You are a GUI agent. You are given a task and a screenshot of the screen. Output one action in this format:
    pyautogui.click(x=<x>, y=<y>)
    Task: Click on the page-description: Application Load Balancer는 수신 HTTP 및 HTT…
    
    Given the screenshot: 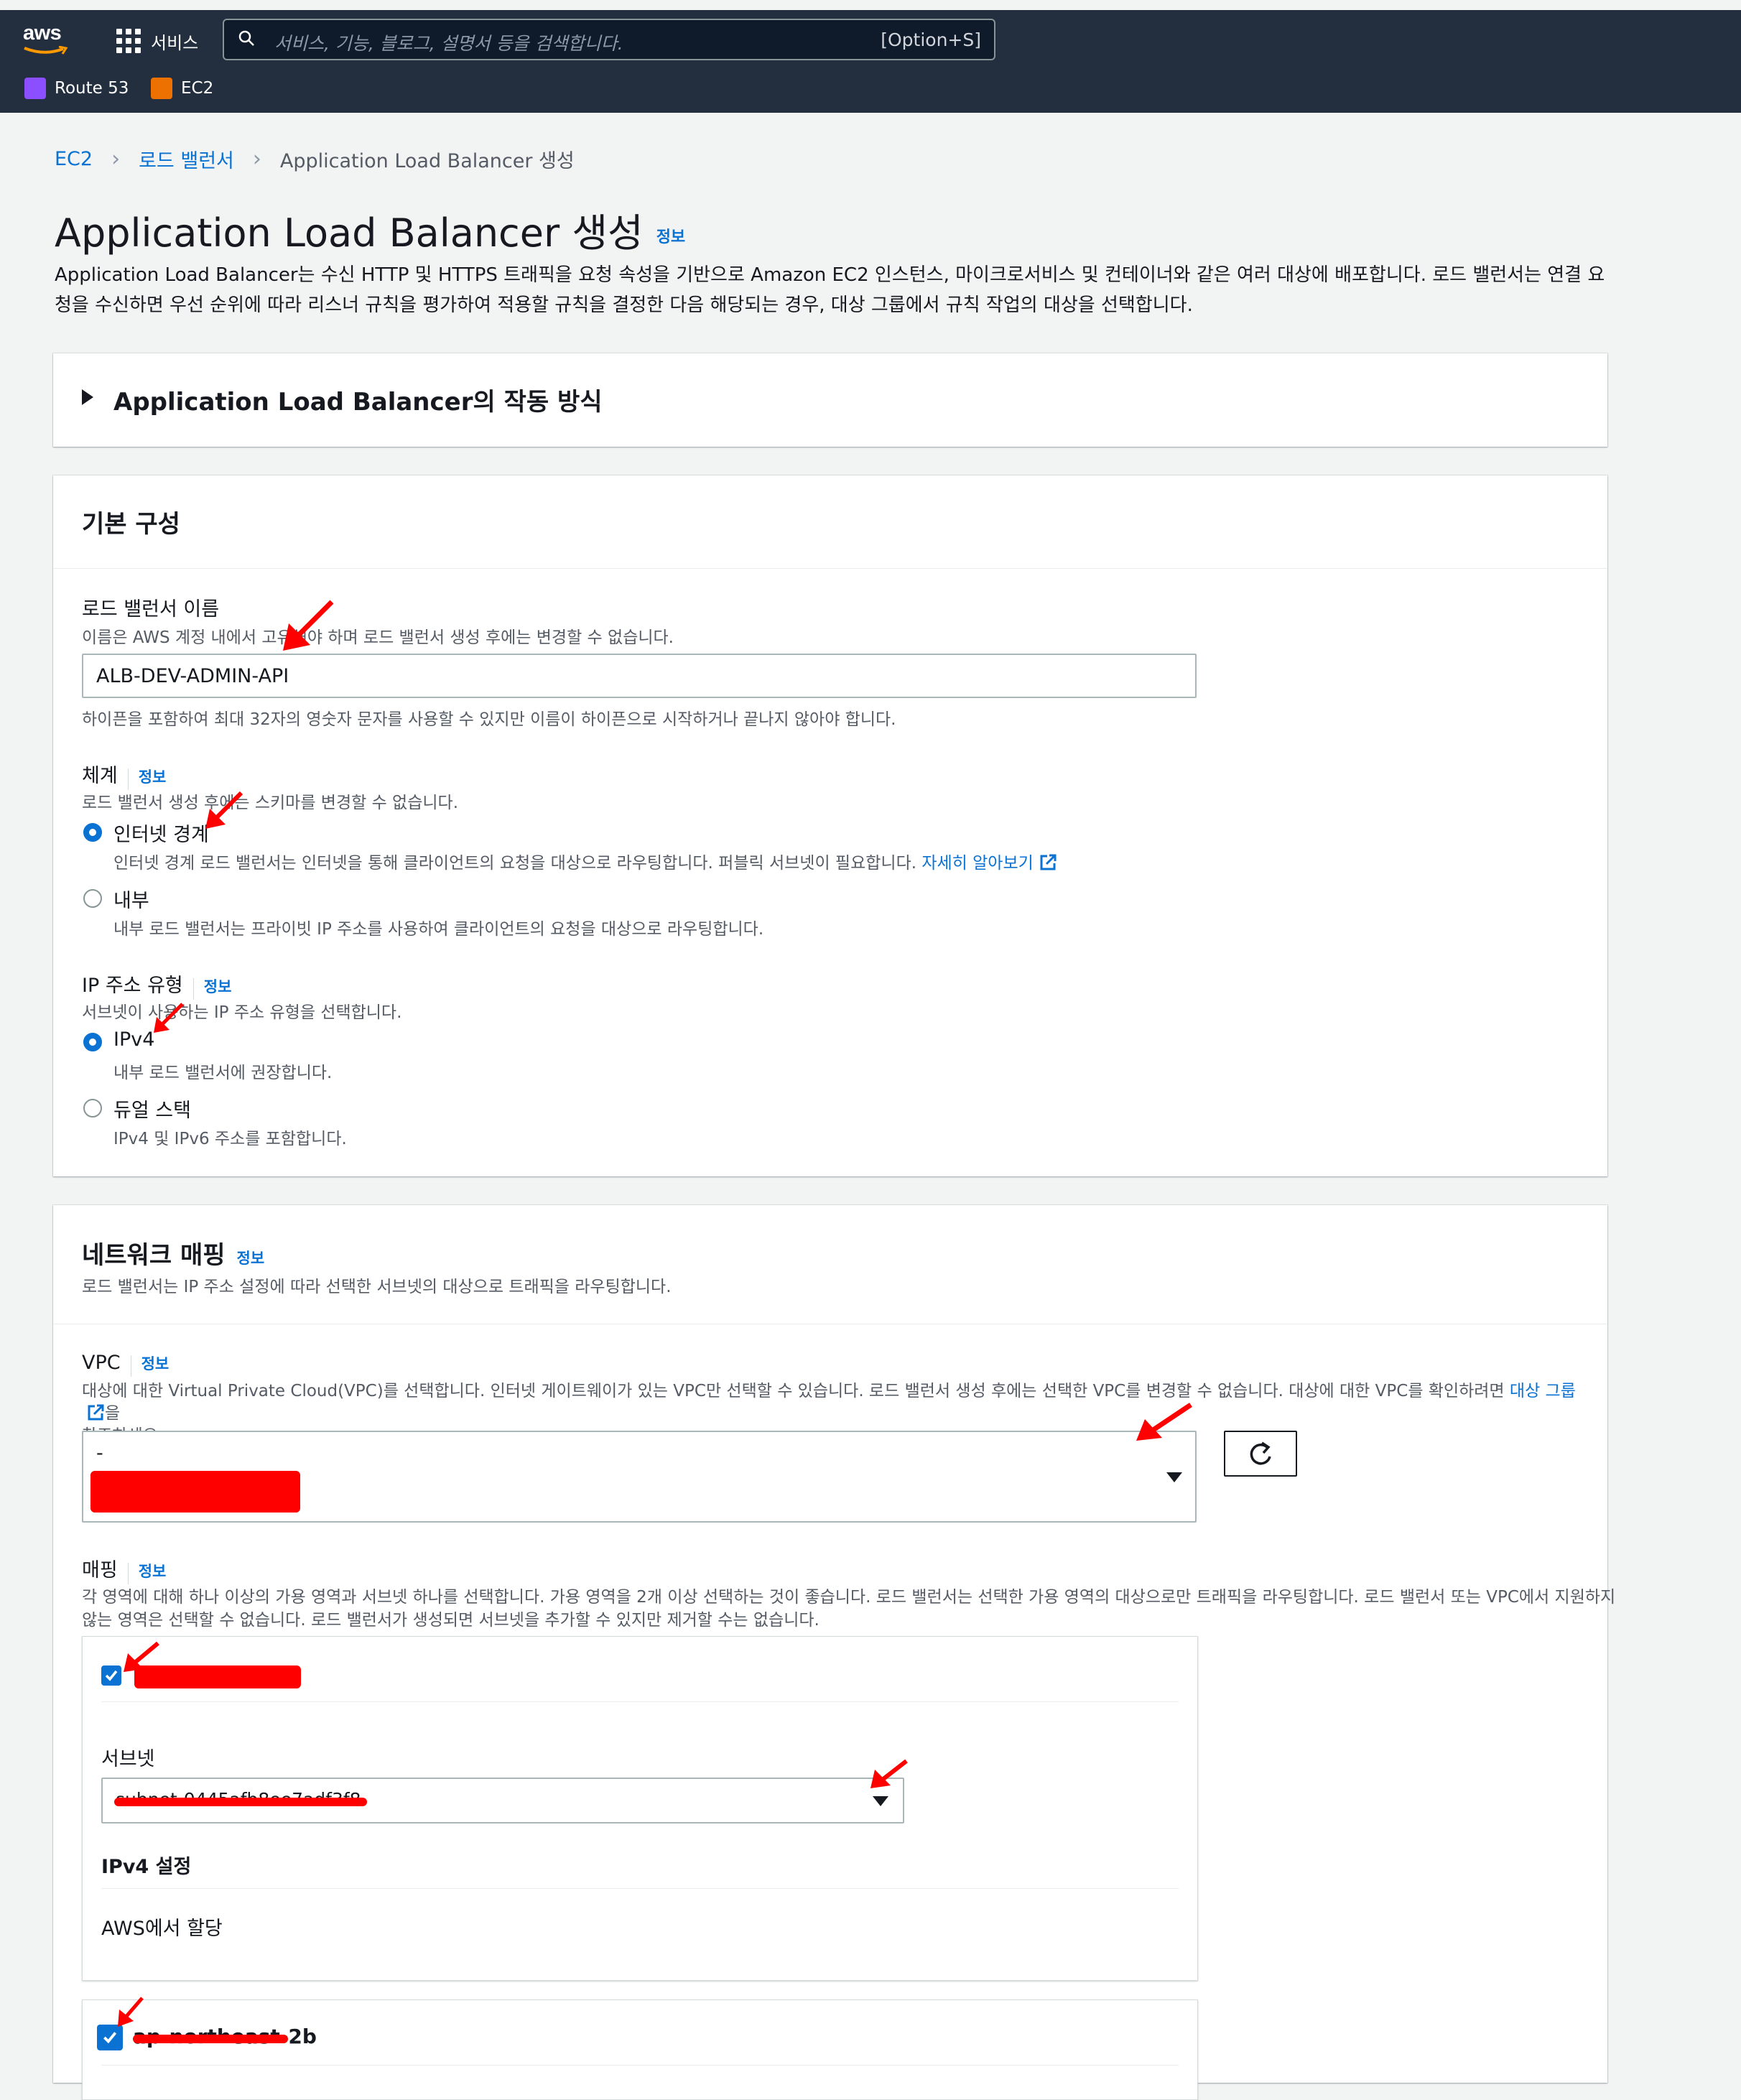 What is the action you would take?
    pyautogui.click(x=830, y=290)
    